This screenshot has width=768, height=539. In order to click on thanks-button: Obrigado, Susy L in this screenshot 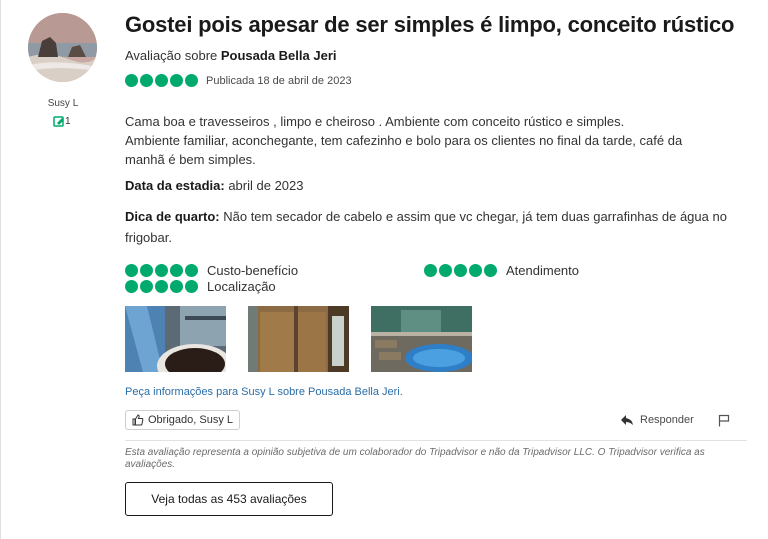, I will do `click(182, 420)`.